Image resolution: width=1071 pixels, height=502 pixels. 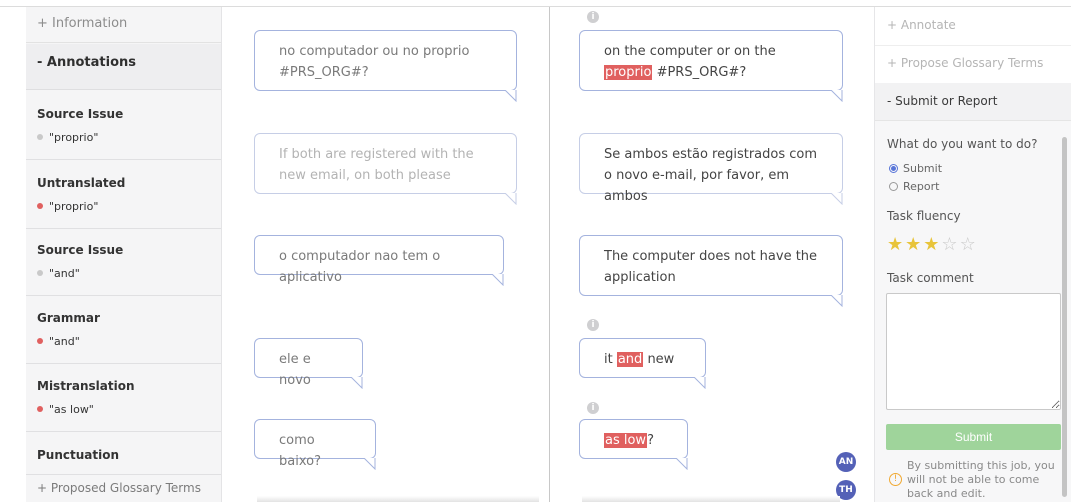 I want to click on annotation-item: Source Issue "proprio", so click(x=123, y=125).